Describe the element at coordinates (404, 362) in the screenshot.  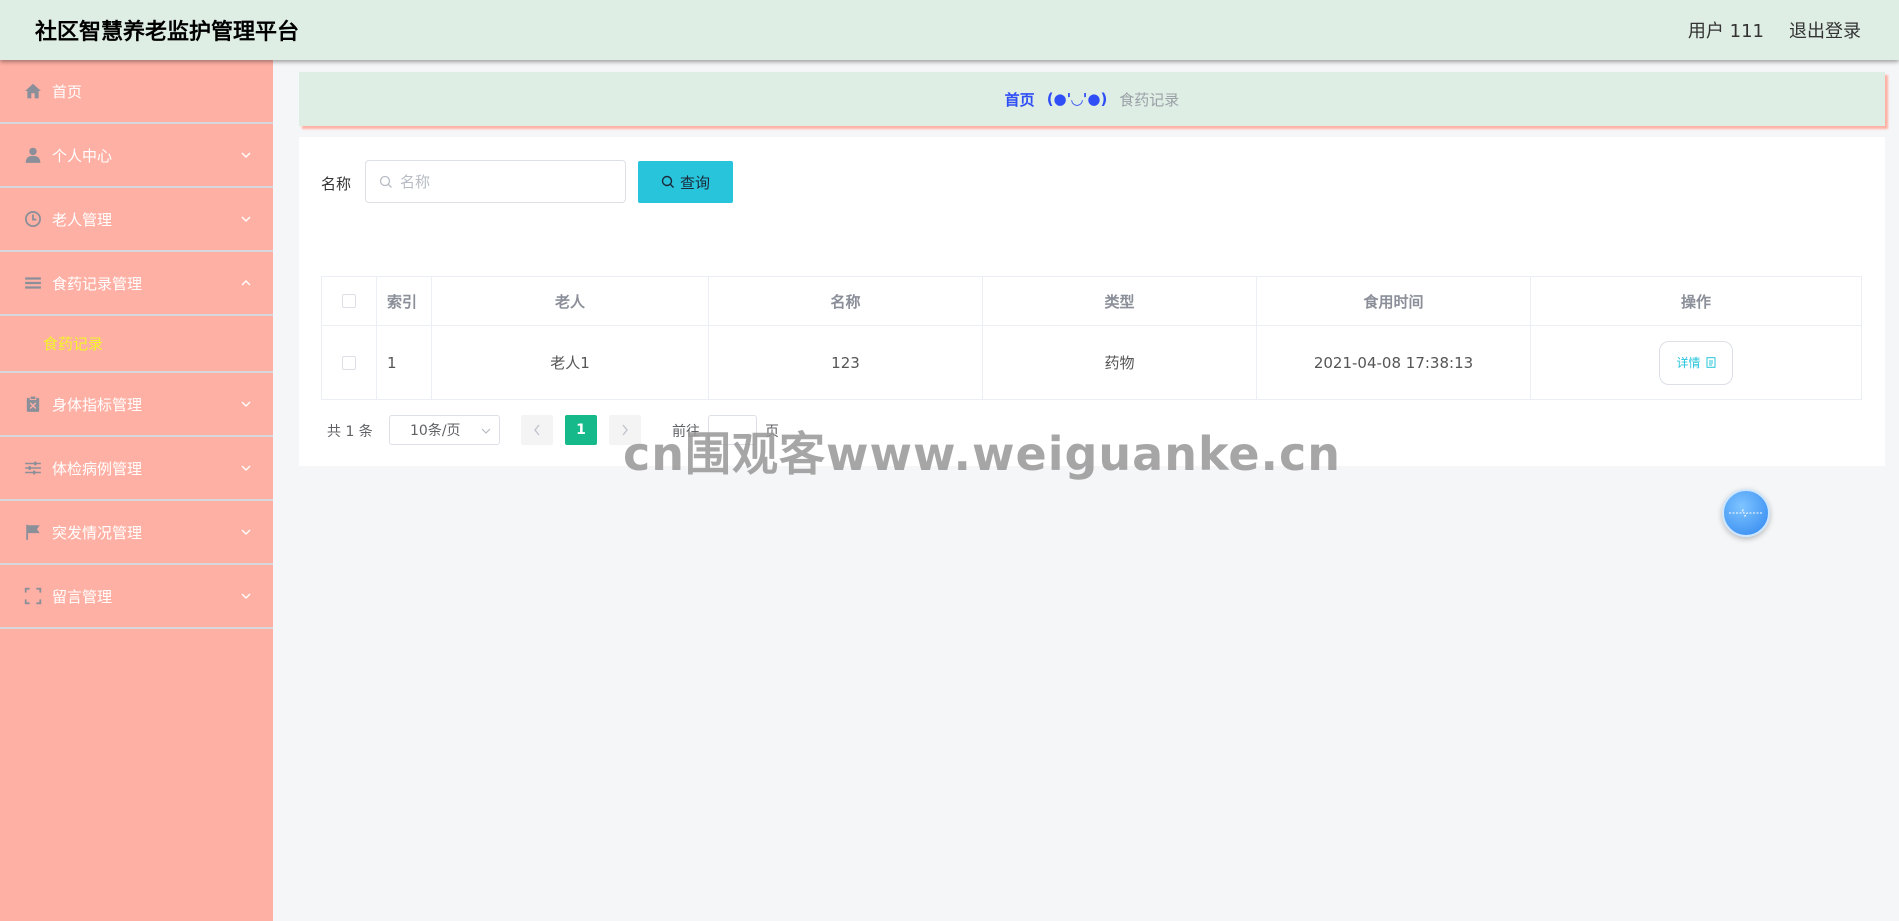
I see `cell-index: 1` at that location.